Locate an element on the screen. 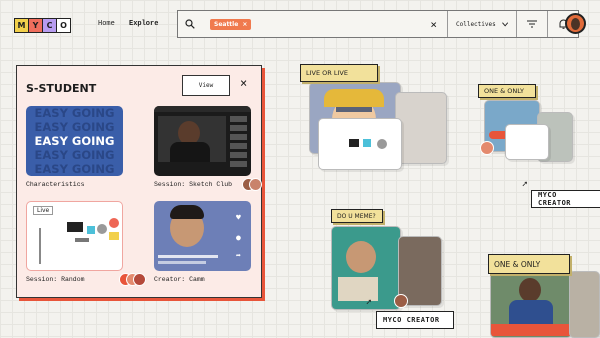  random-session-tile: Live is located at coordinates (74, 236).